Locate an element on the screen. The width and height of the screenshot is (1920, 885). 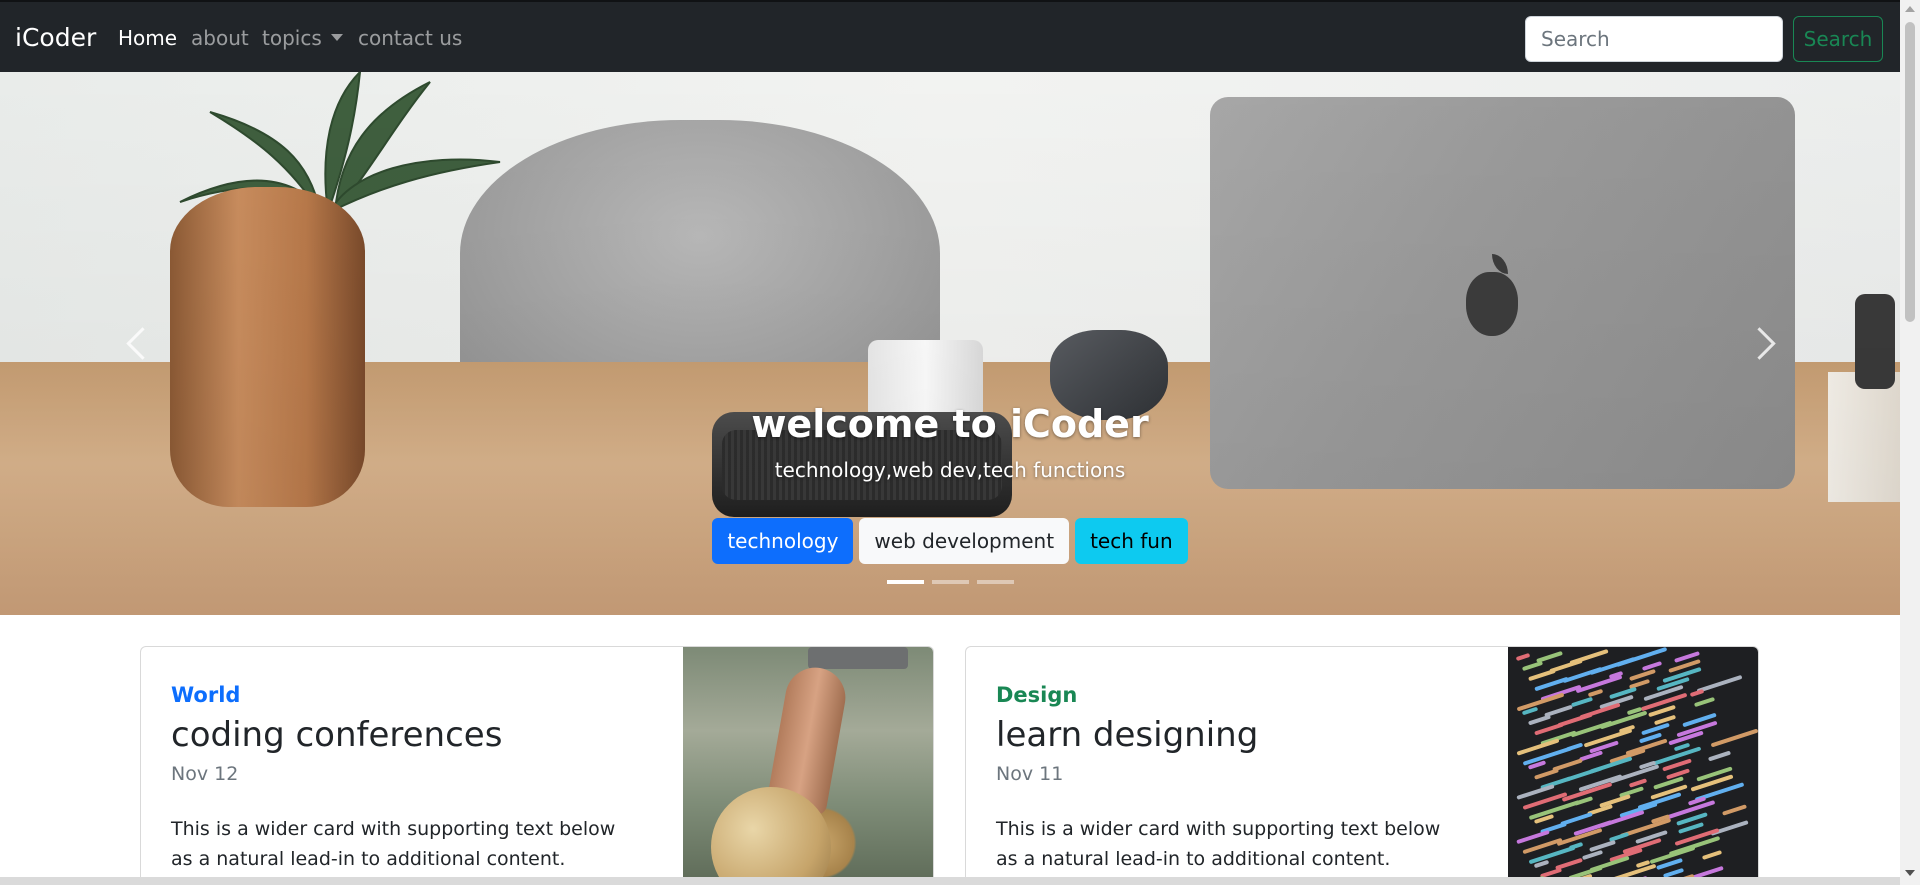
scrollbar-thumb is located at coordinates (1910, 172).